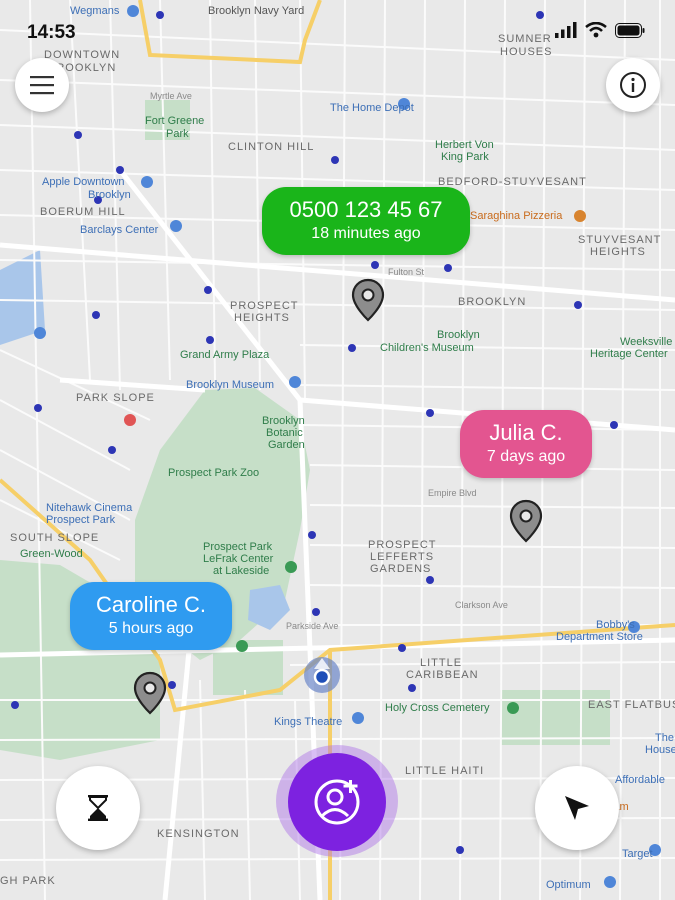  Describe the element at coordinates (442, 675) in the screenshot. I see `map-label: CARIBBEAN` at that location.